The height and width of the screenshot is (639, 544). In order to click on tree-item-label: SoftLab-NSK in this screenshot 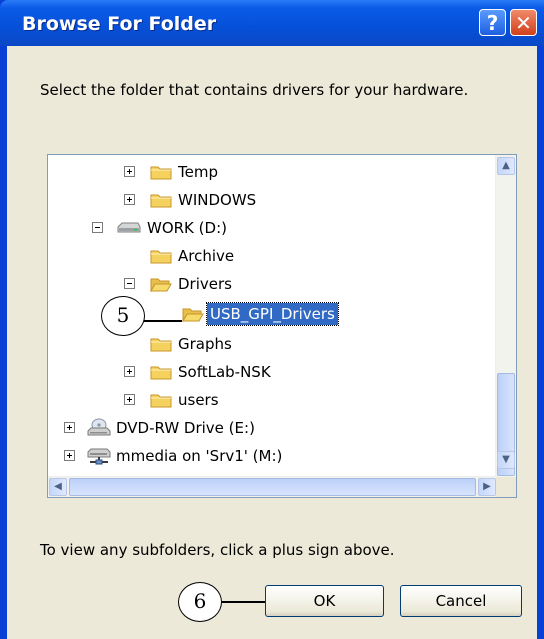, I will do `click(224, 372)`.